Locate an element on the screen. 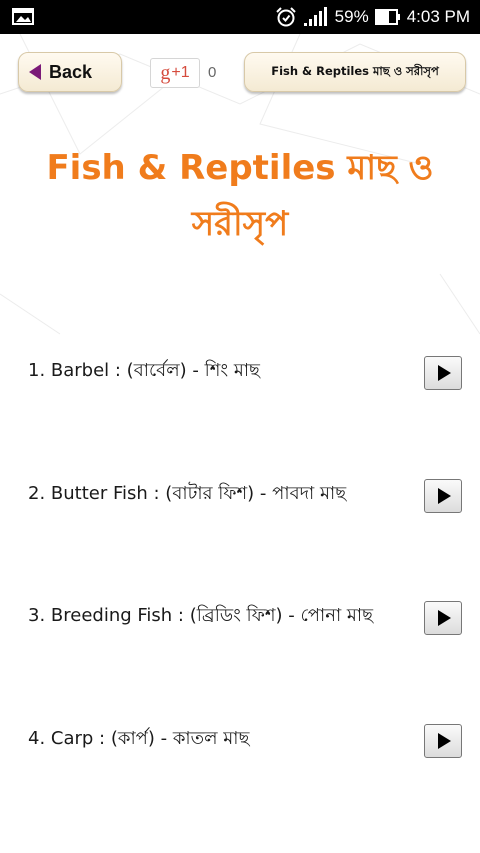 Image resolution: width=480 pixels, height=853 pixels. back-button-label: Back is located at coordinates (71, 71).